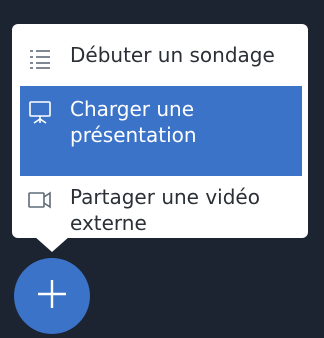  What do you see at coordinates (40, 58) in the screenshot?
I see `list-icon` at bounding box center [40, 58].